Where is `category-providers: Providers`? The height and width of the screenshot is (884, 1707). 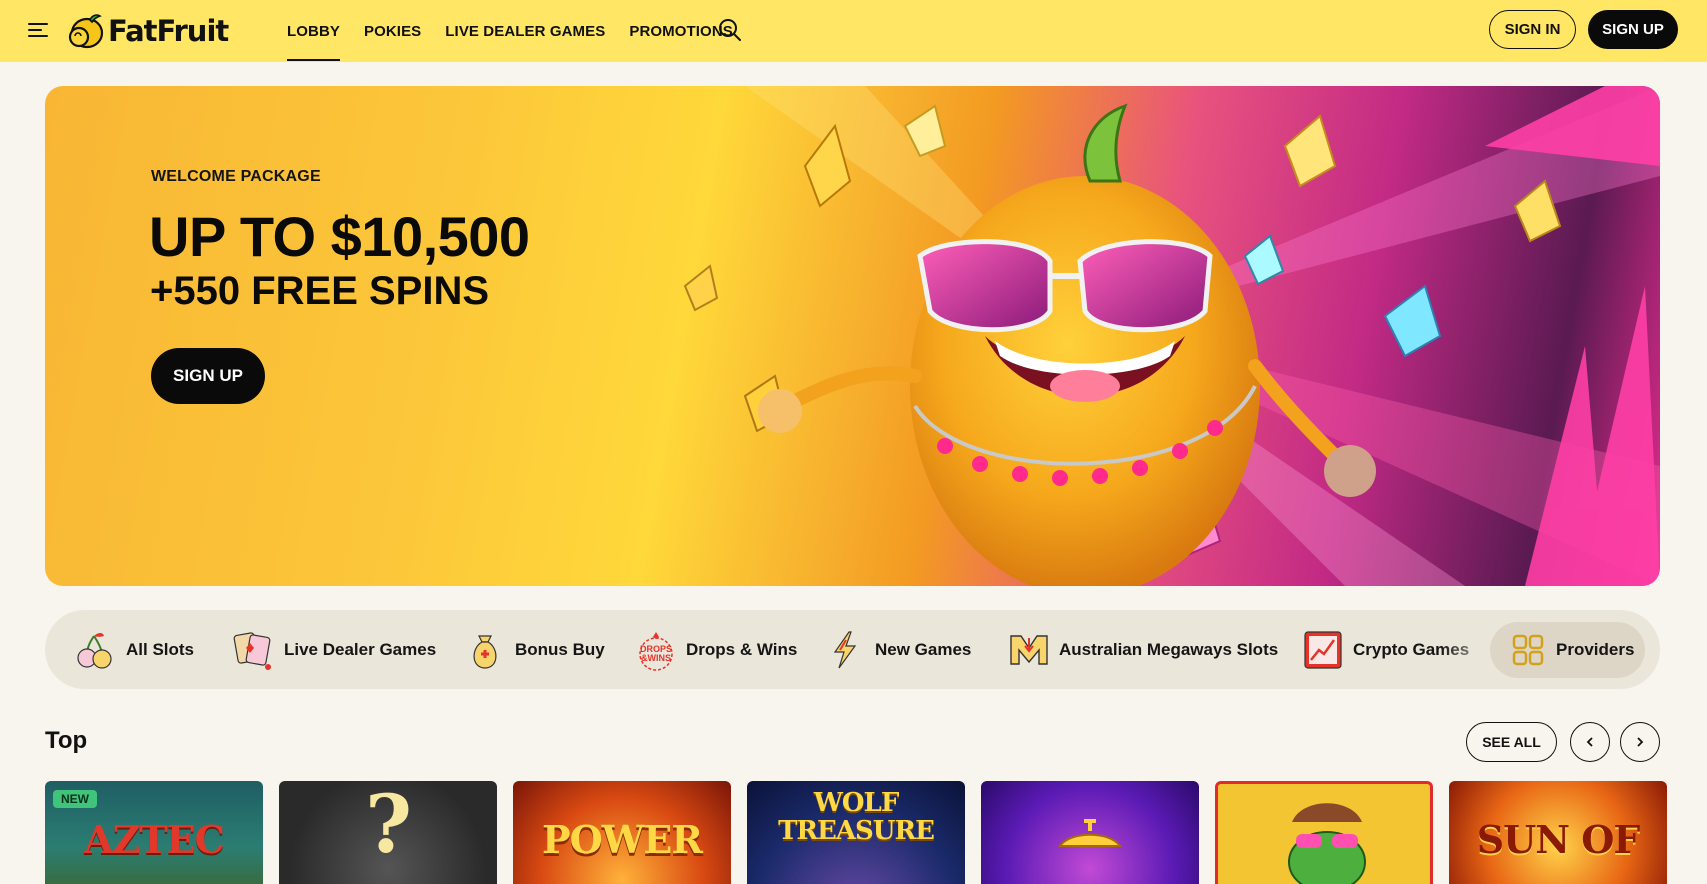 category-providers: Providers is located at coordinates (1567, 650).